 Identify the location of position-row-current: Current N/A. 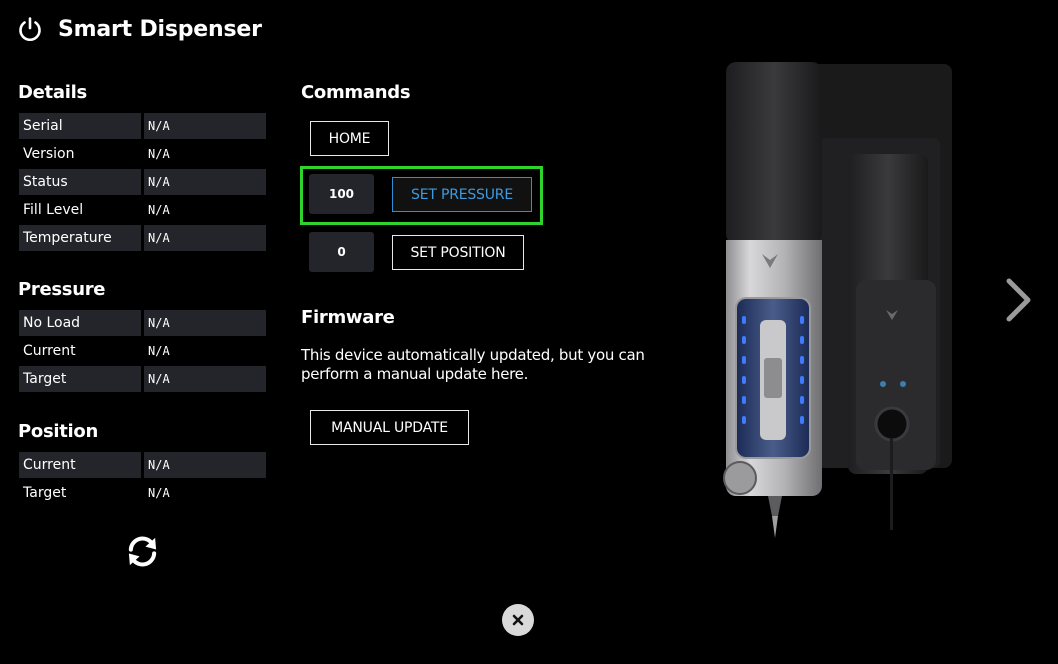
(142, 466).